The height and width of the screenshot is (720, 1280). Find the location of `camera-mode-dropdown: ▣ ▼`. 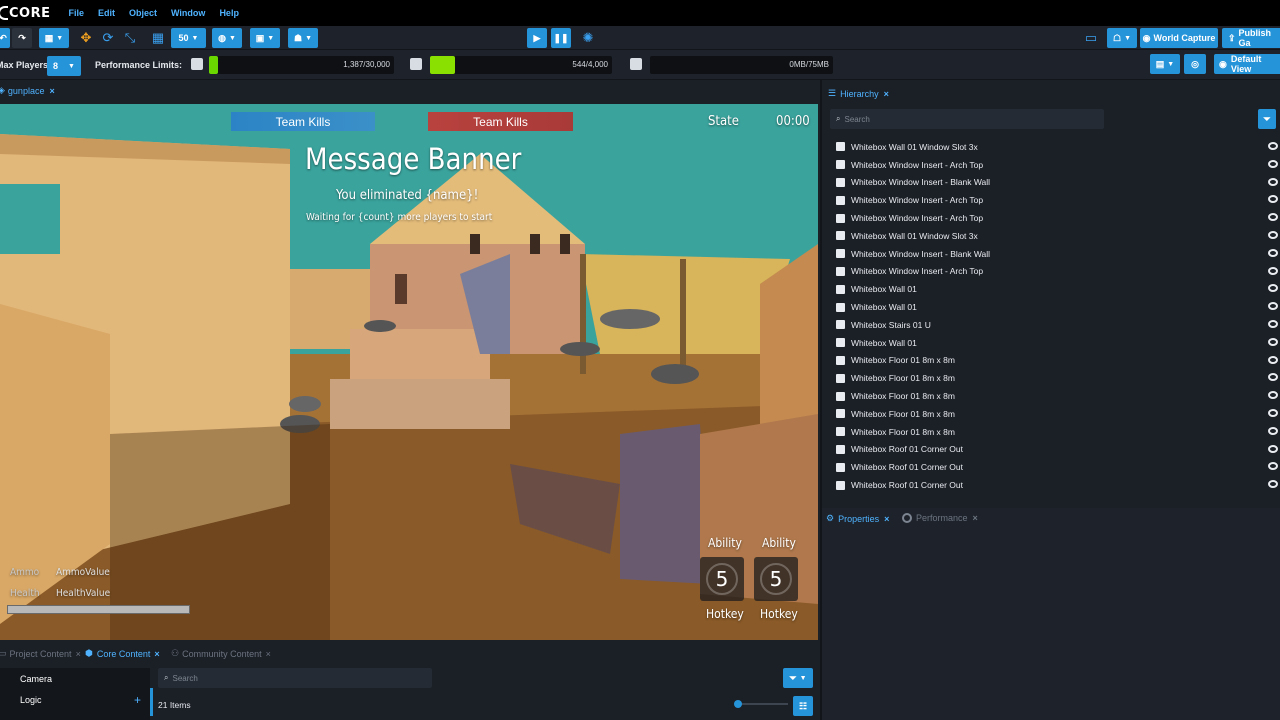

camera-mode-dropdown: ▣ ▼ is located at coordinates (265, 38).